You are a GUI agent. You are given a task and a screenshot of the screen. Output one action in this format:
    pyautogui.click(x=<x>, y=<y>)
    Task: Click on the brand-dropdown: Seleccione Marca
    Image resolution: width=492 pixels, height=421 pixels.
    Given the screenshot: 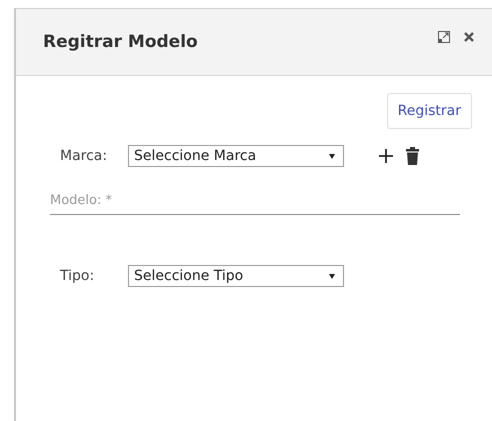 What is the action you would take?
    pyautogui.click(x=236, y=156)
    